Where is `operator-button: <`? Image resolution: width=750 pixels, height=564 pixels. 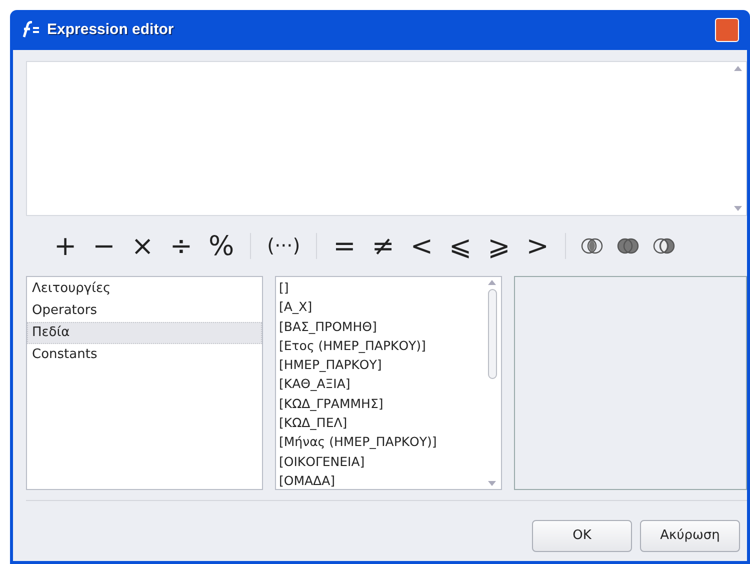 operator-button: < is located at coordinates (421, 246).